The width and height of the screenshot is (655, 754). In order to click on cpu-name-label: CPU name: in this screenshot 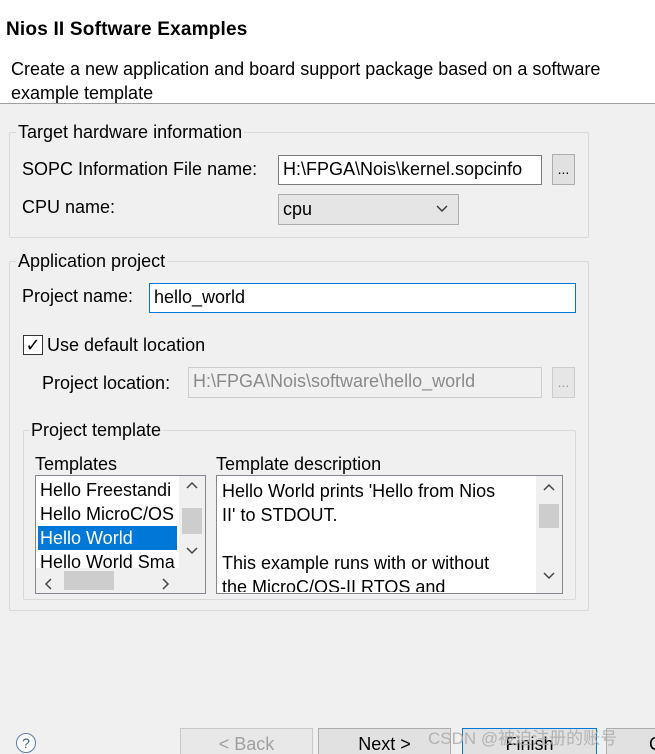, I will do `click(69, 207)`.